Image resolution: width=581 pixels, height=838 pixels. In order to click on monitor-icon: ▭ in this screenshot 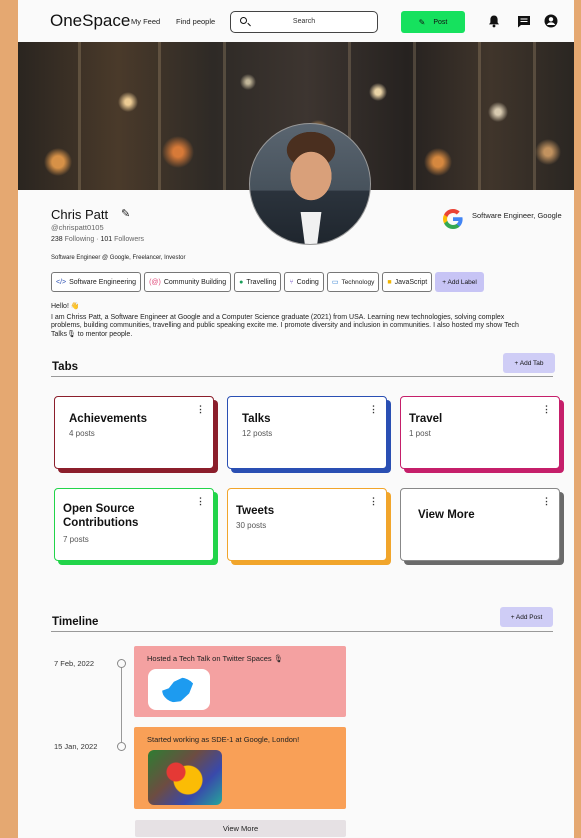, I will do `click(335, 282)`.